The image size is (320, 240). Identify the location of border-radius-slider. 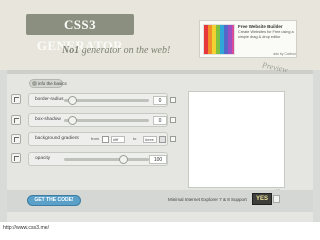
(106, 100).